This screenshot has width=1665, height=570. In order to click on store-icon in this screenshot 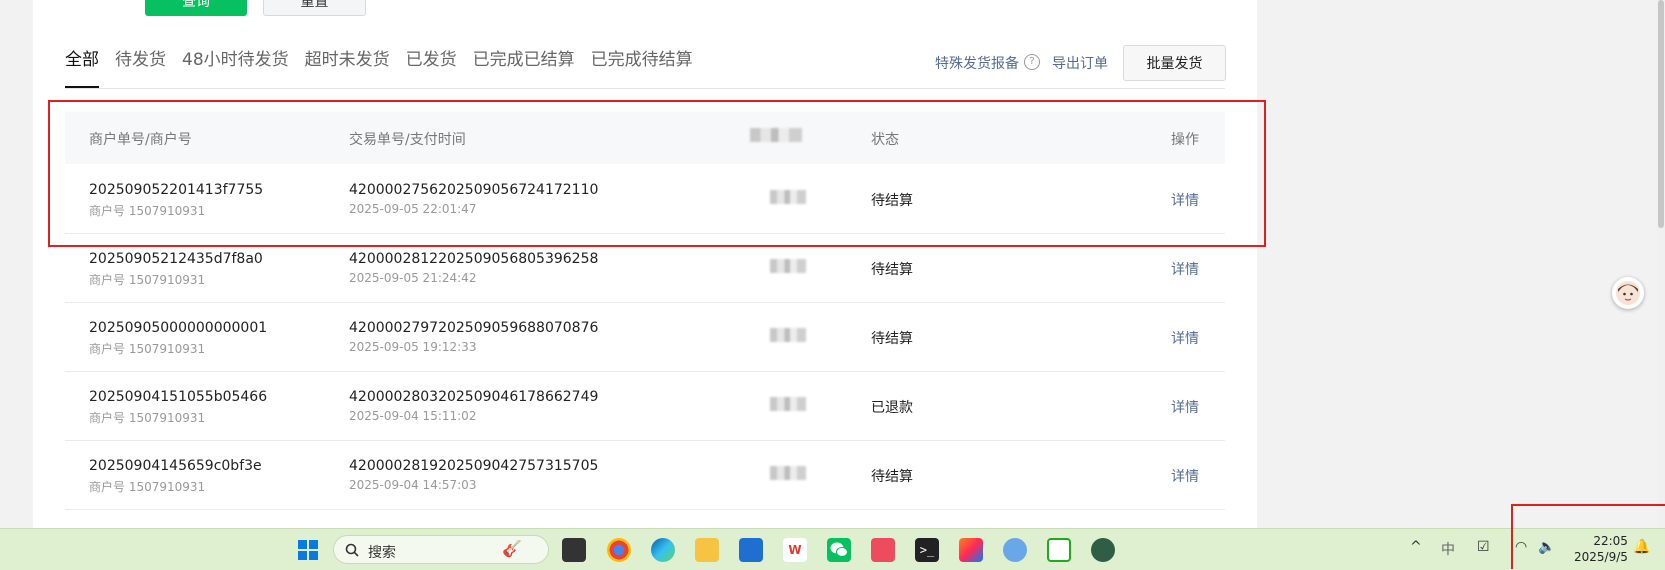, I will do `click(751, 550)`.